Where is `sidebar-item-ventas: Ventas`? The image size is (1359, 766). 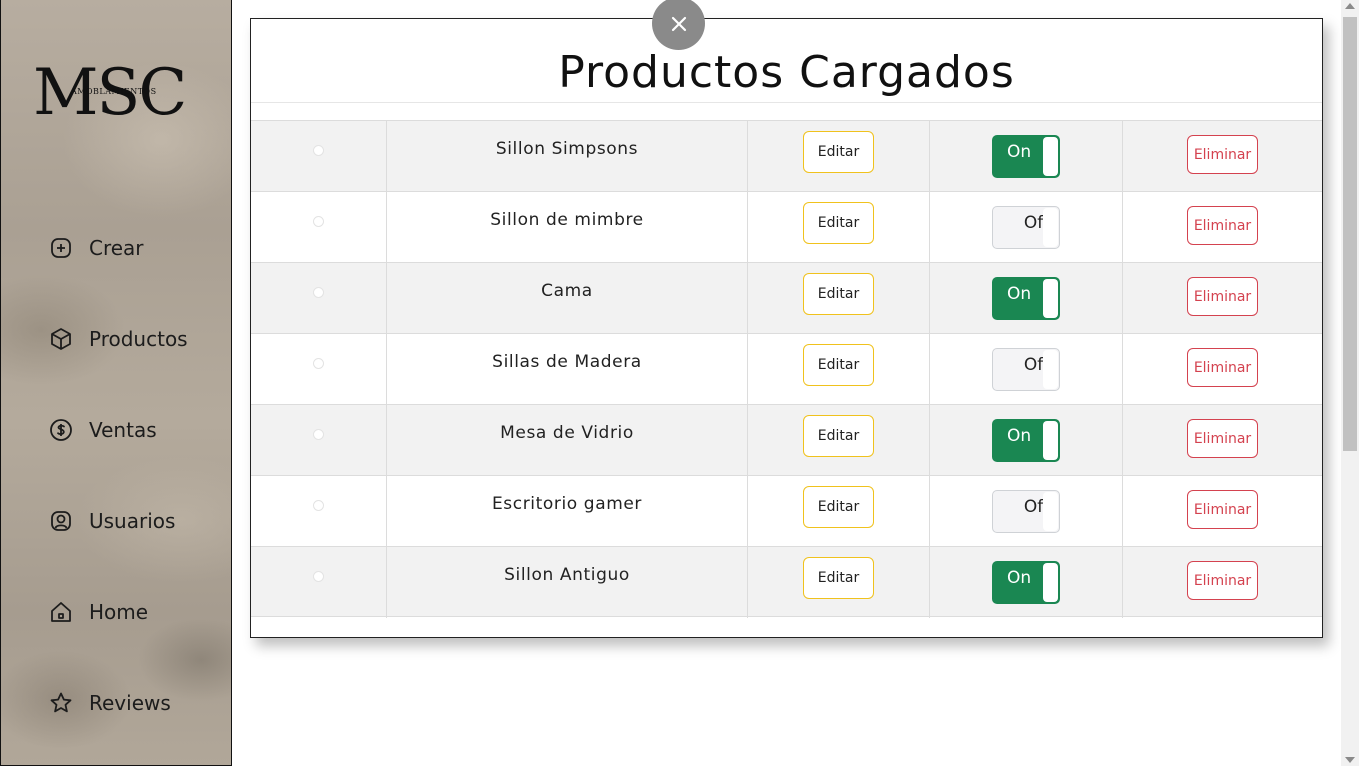
sidebar-item-ventas: Ventas is located at coordinates (103, 430).